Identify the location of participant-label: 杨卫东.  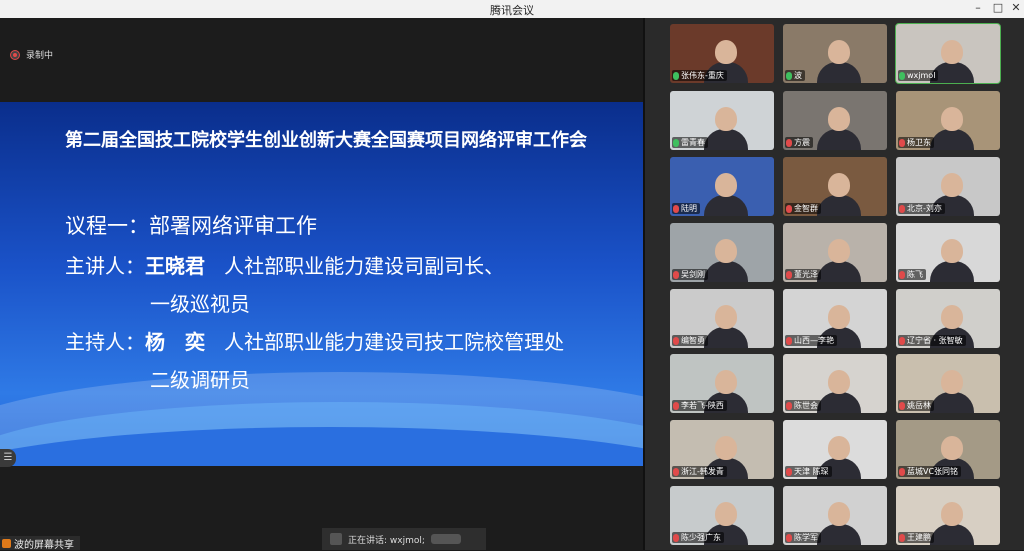
(916, 142).